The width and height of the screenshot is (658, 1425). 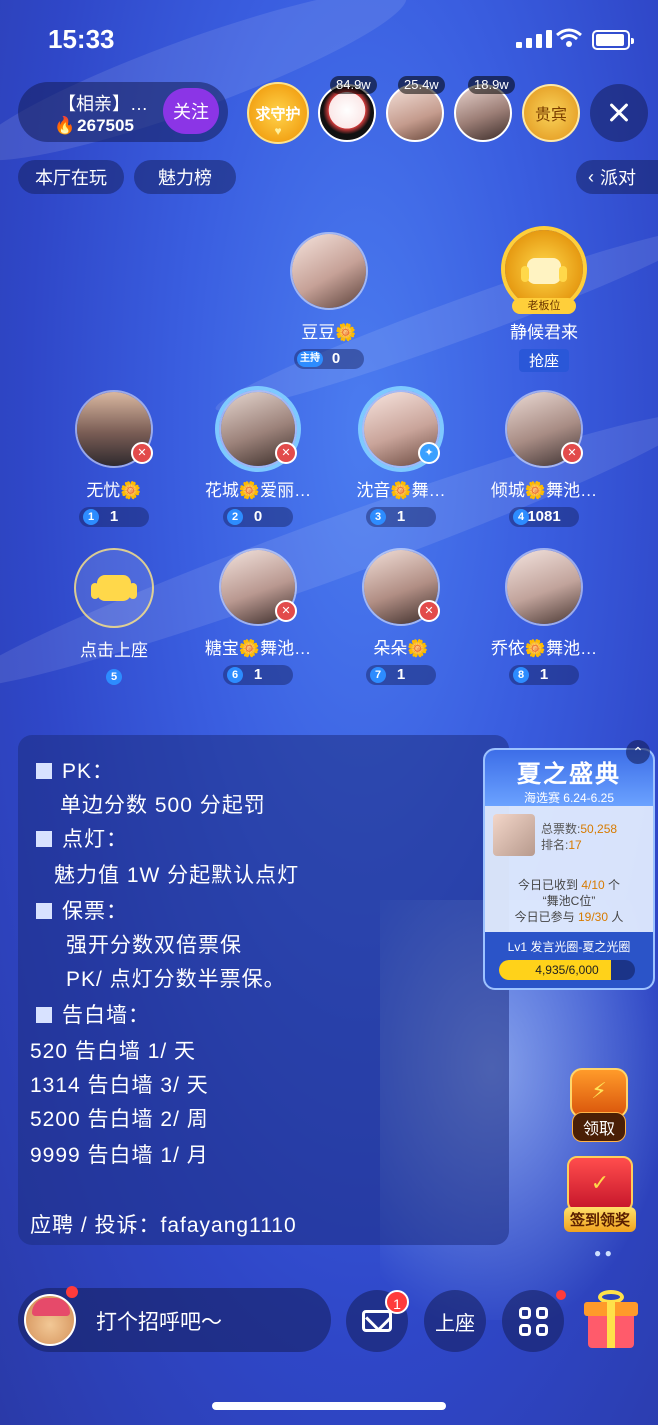 What do you see at coordinates (591, 176) in the screenshot?
I see `chevron-left-icon: ‹` at bounding box center [591, 176].